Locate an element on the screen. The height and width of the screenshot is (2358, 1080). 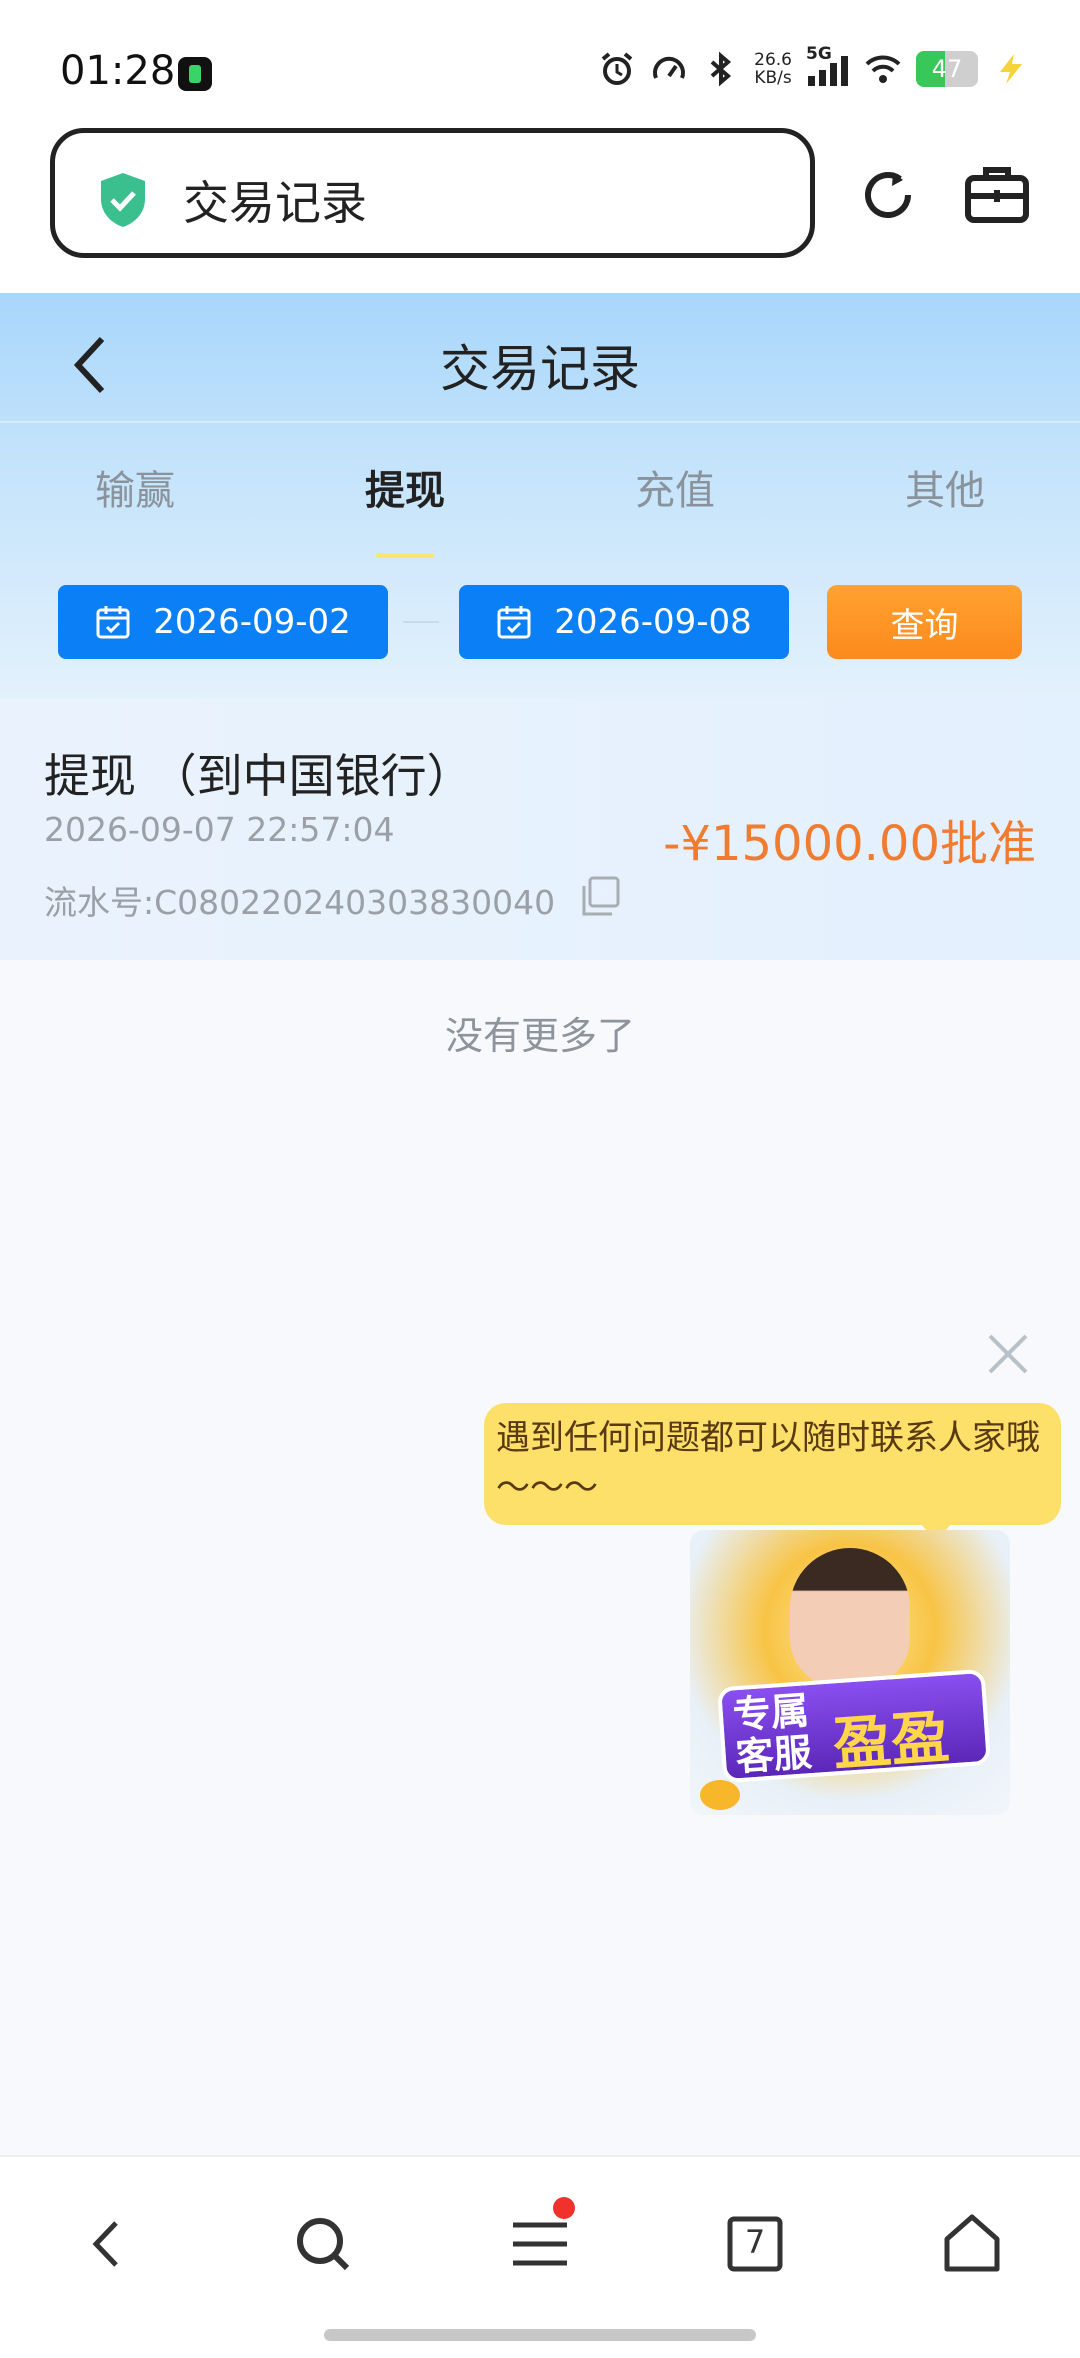
tab-withdraw: 提现 is located at coordinates (405, 487).